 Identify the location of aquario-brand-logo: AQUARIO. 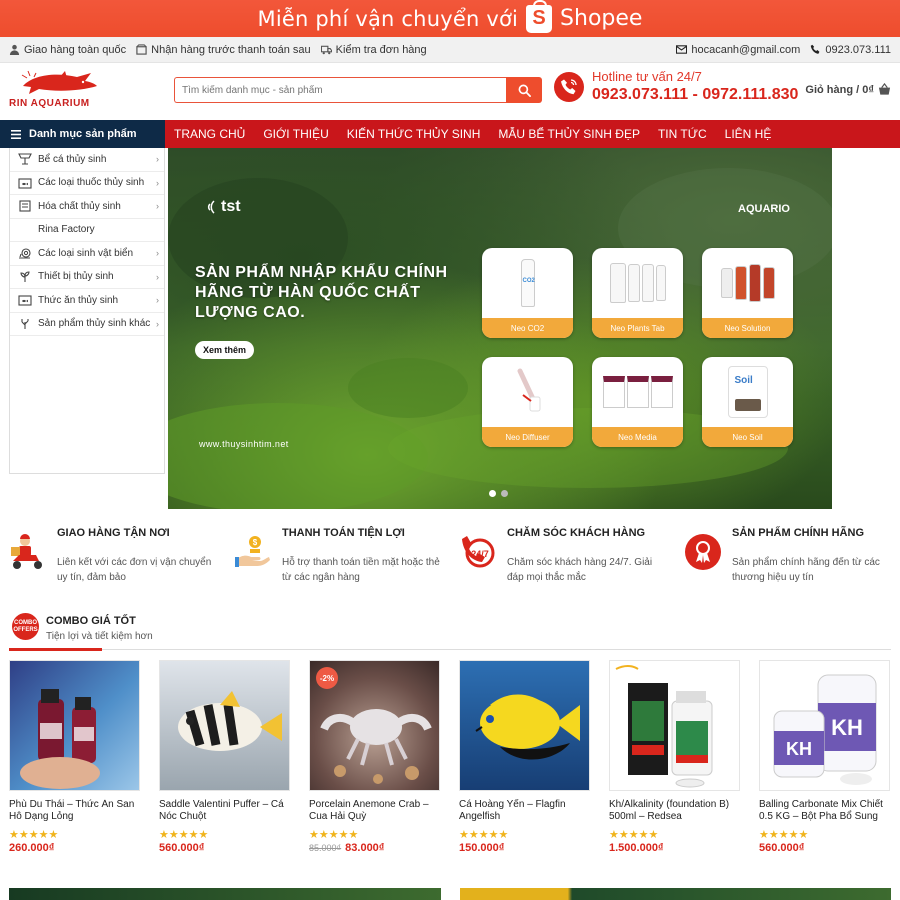
(764, 209).